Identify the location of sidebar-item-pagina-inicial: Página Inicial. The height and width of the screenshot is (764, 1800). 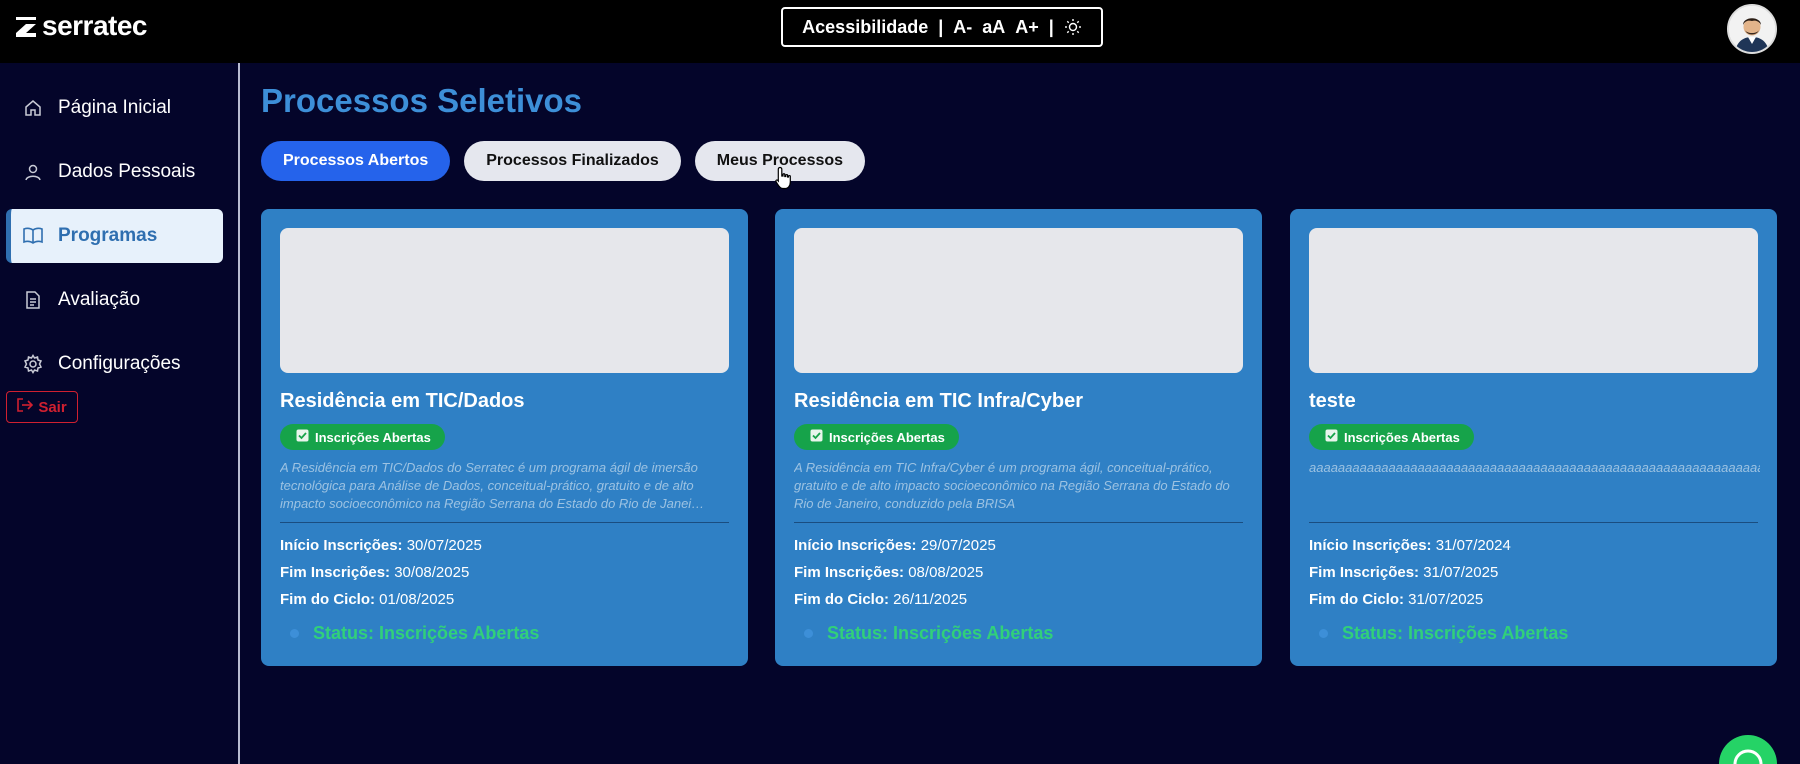
(114, 108).